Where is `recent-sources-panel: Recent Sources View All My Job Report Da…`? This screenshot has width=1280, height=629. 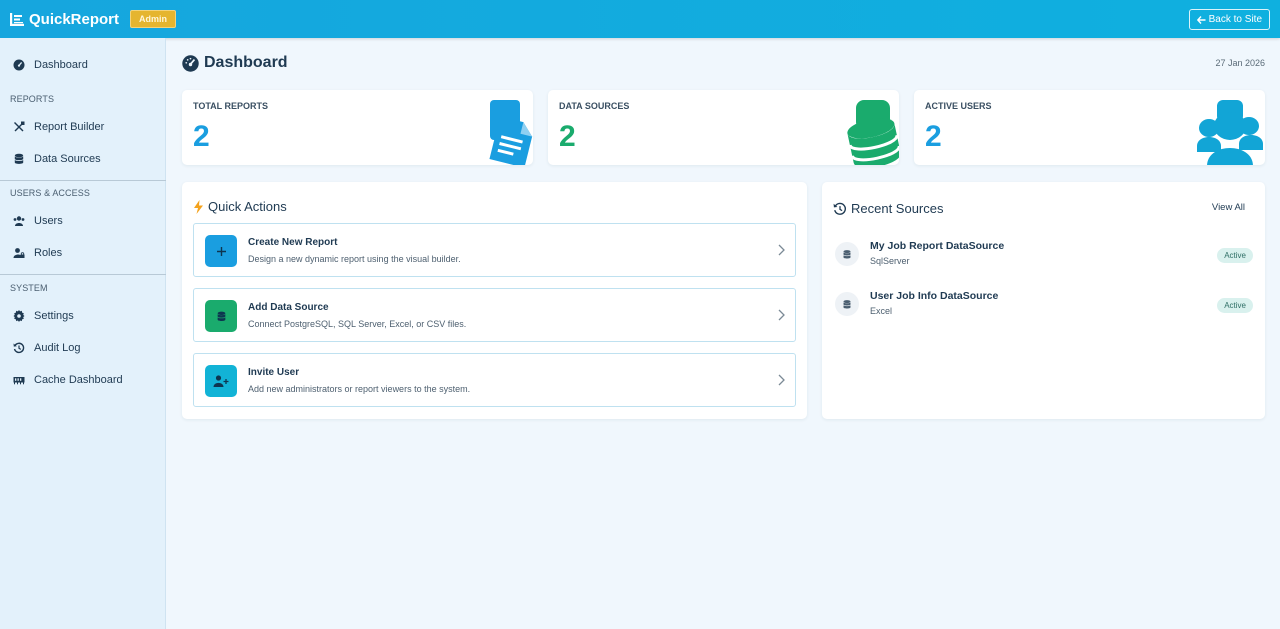 recent-sources-panel: Recent Sources View All My Job Report Da… is located at coordinates (1043, 300).